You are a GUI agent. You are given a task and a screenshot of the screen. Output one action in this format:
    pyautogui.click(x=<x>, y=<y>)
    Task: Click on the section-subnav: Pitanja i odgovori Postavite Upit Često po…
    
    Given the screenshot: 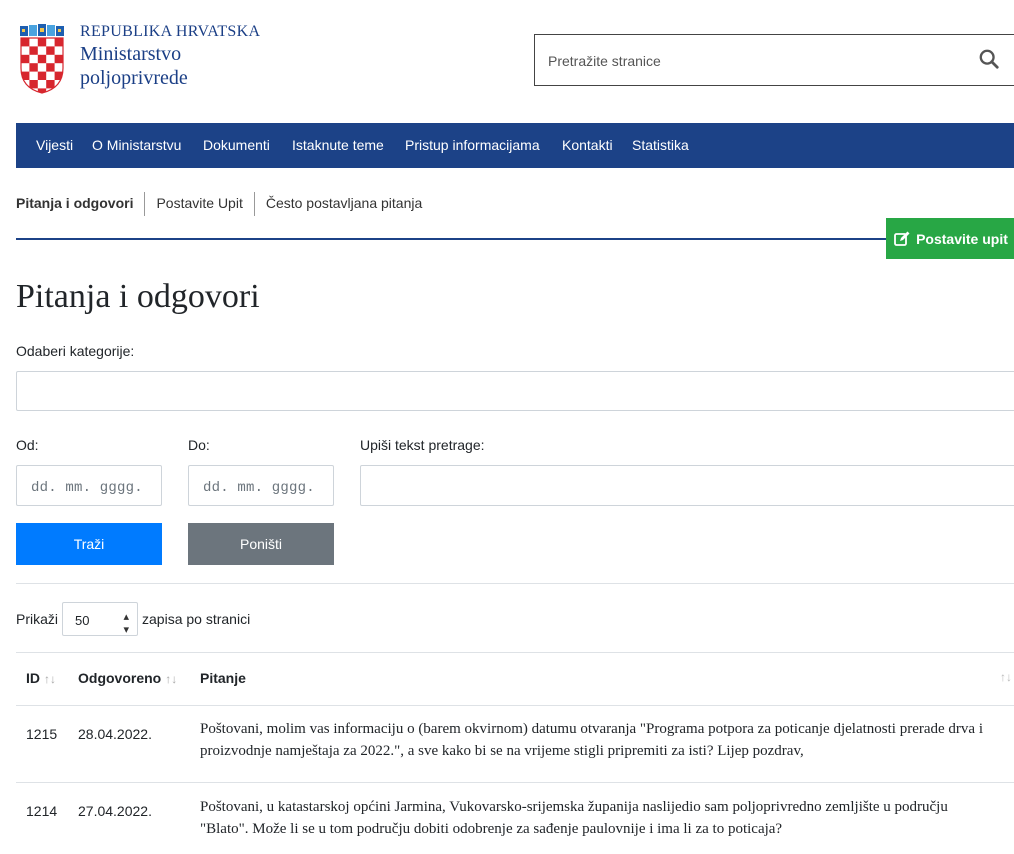 What is the action you would take?
    pyautogui.click(x=219, y=206)
    